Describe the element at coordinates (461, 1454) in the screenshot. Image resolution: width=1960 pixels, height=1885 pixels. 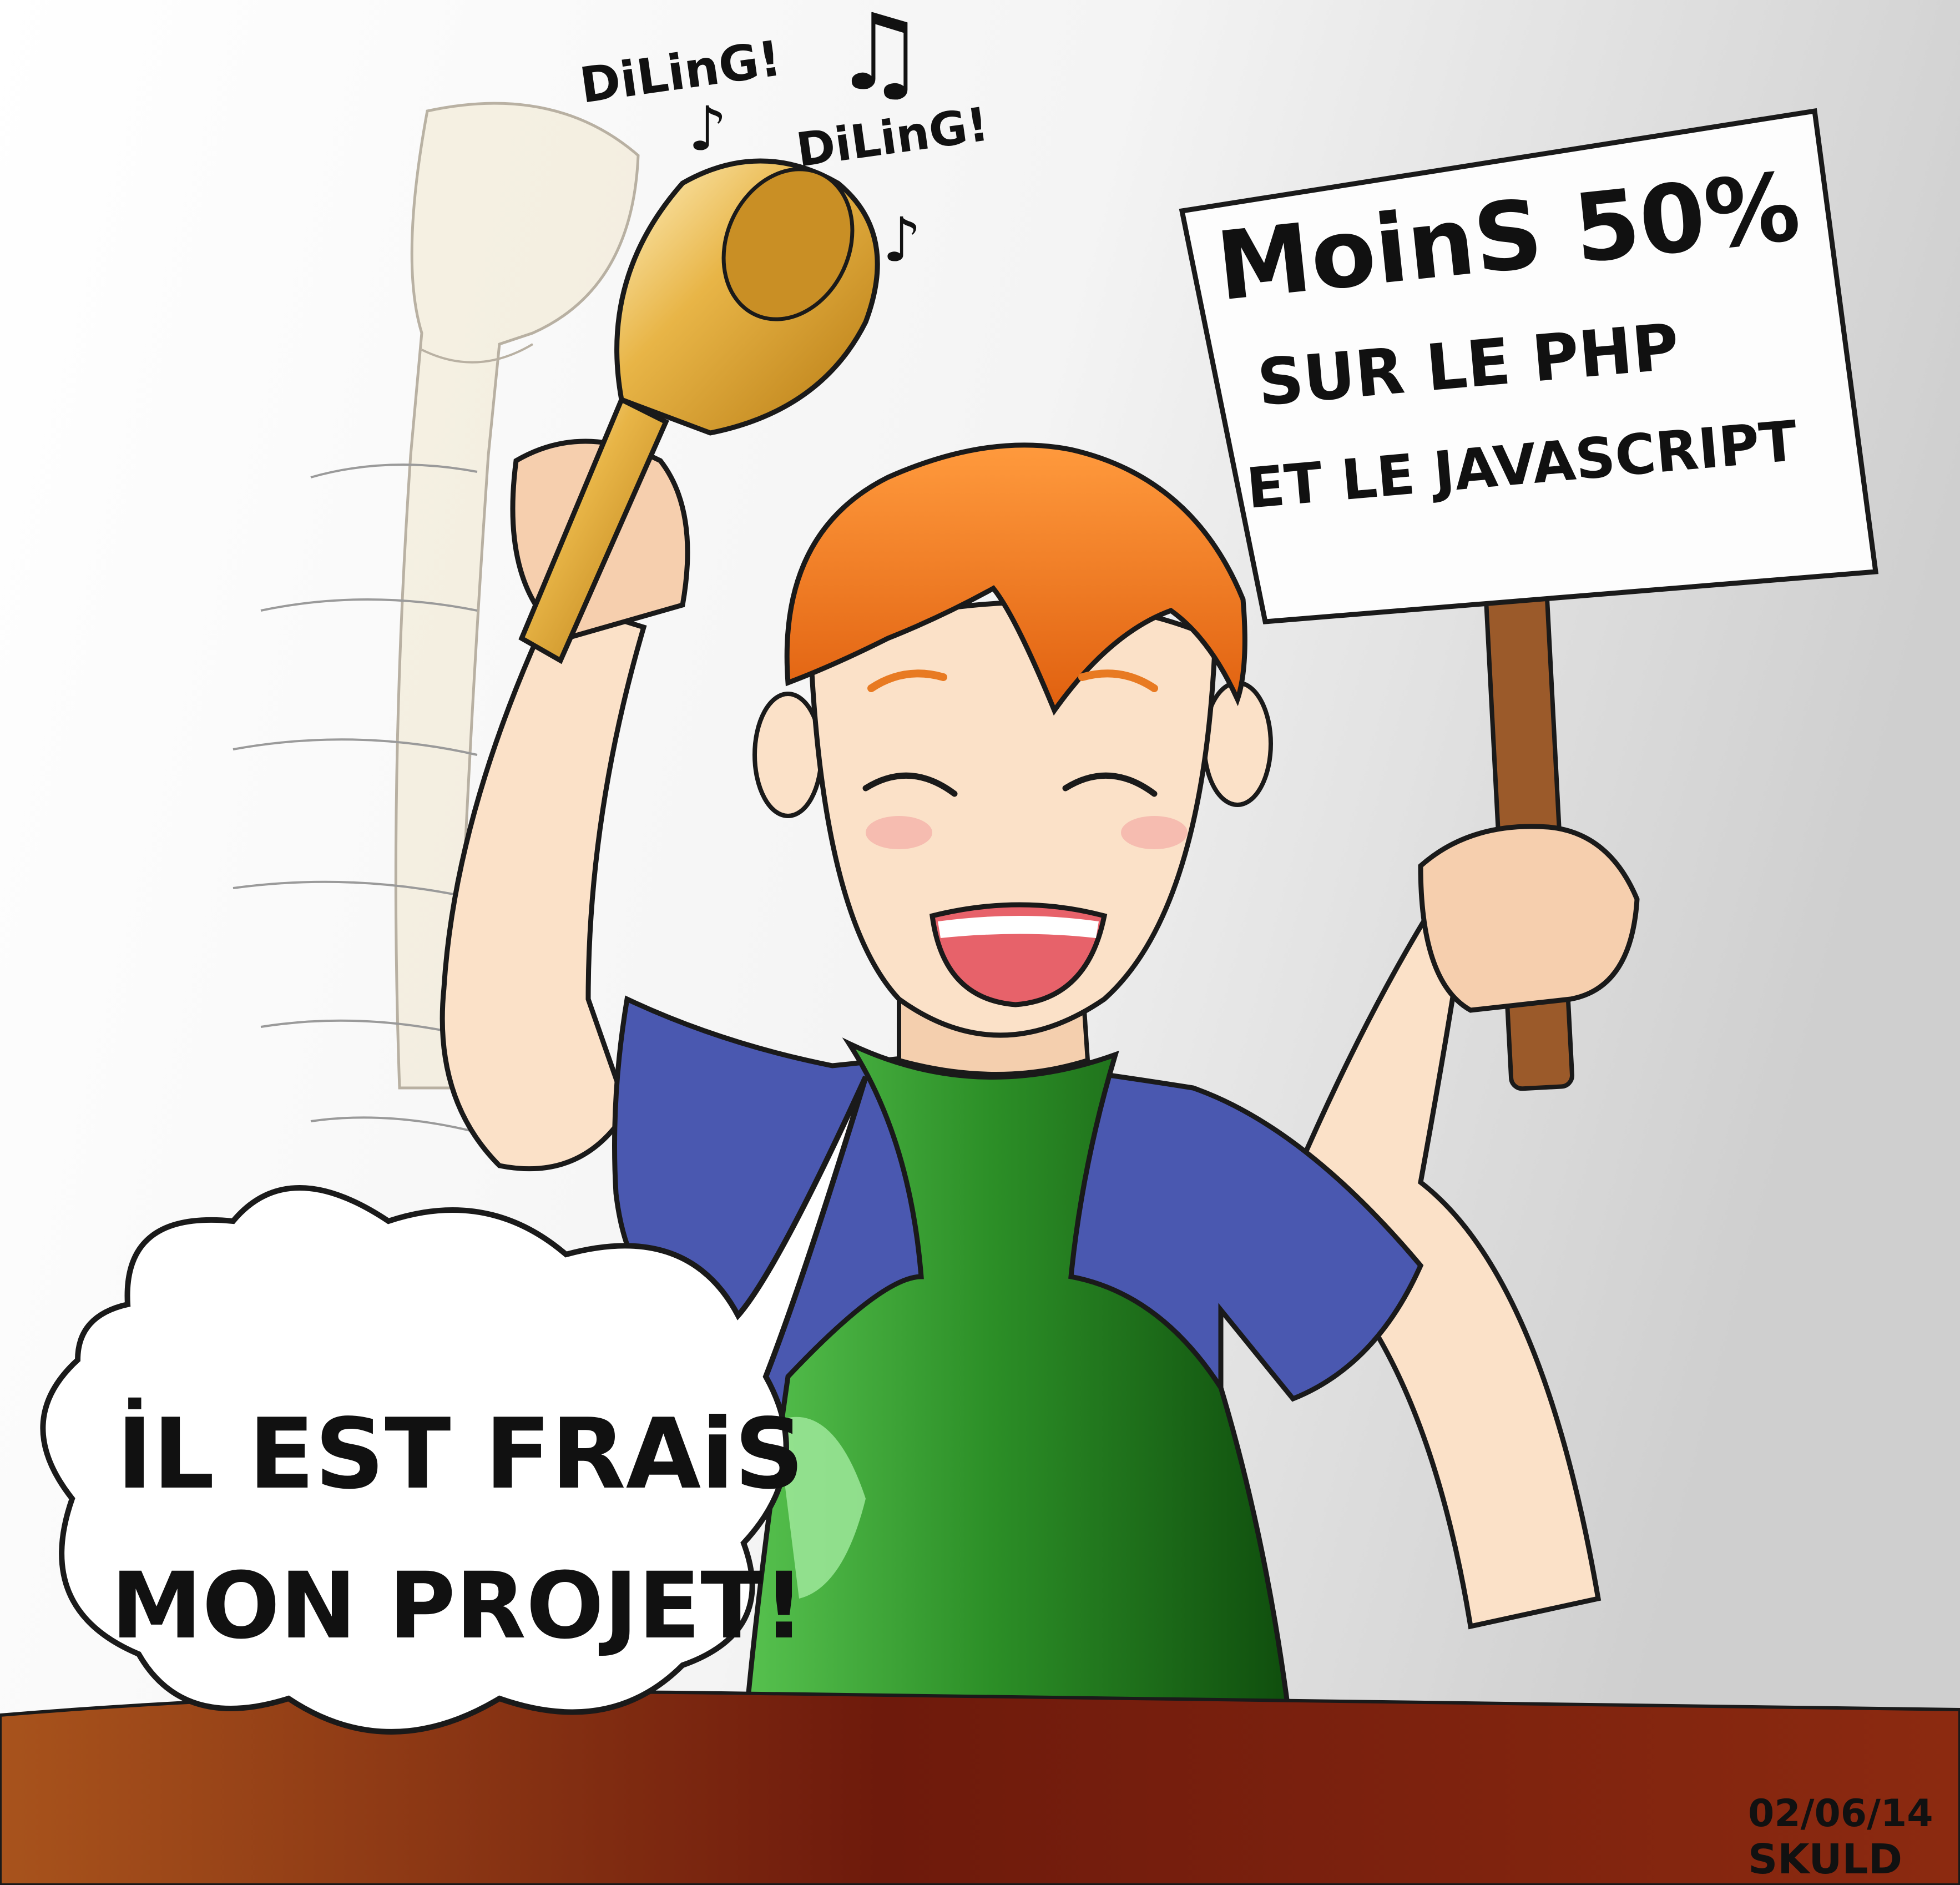
I see `speech-line-1: İL EST FRAiS` at that location.